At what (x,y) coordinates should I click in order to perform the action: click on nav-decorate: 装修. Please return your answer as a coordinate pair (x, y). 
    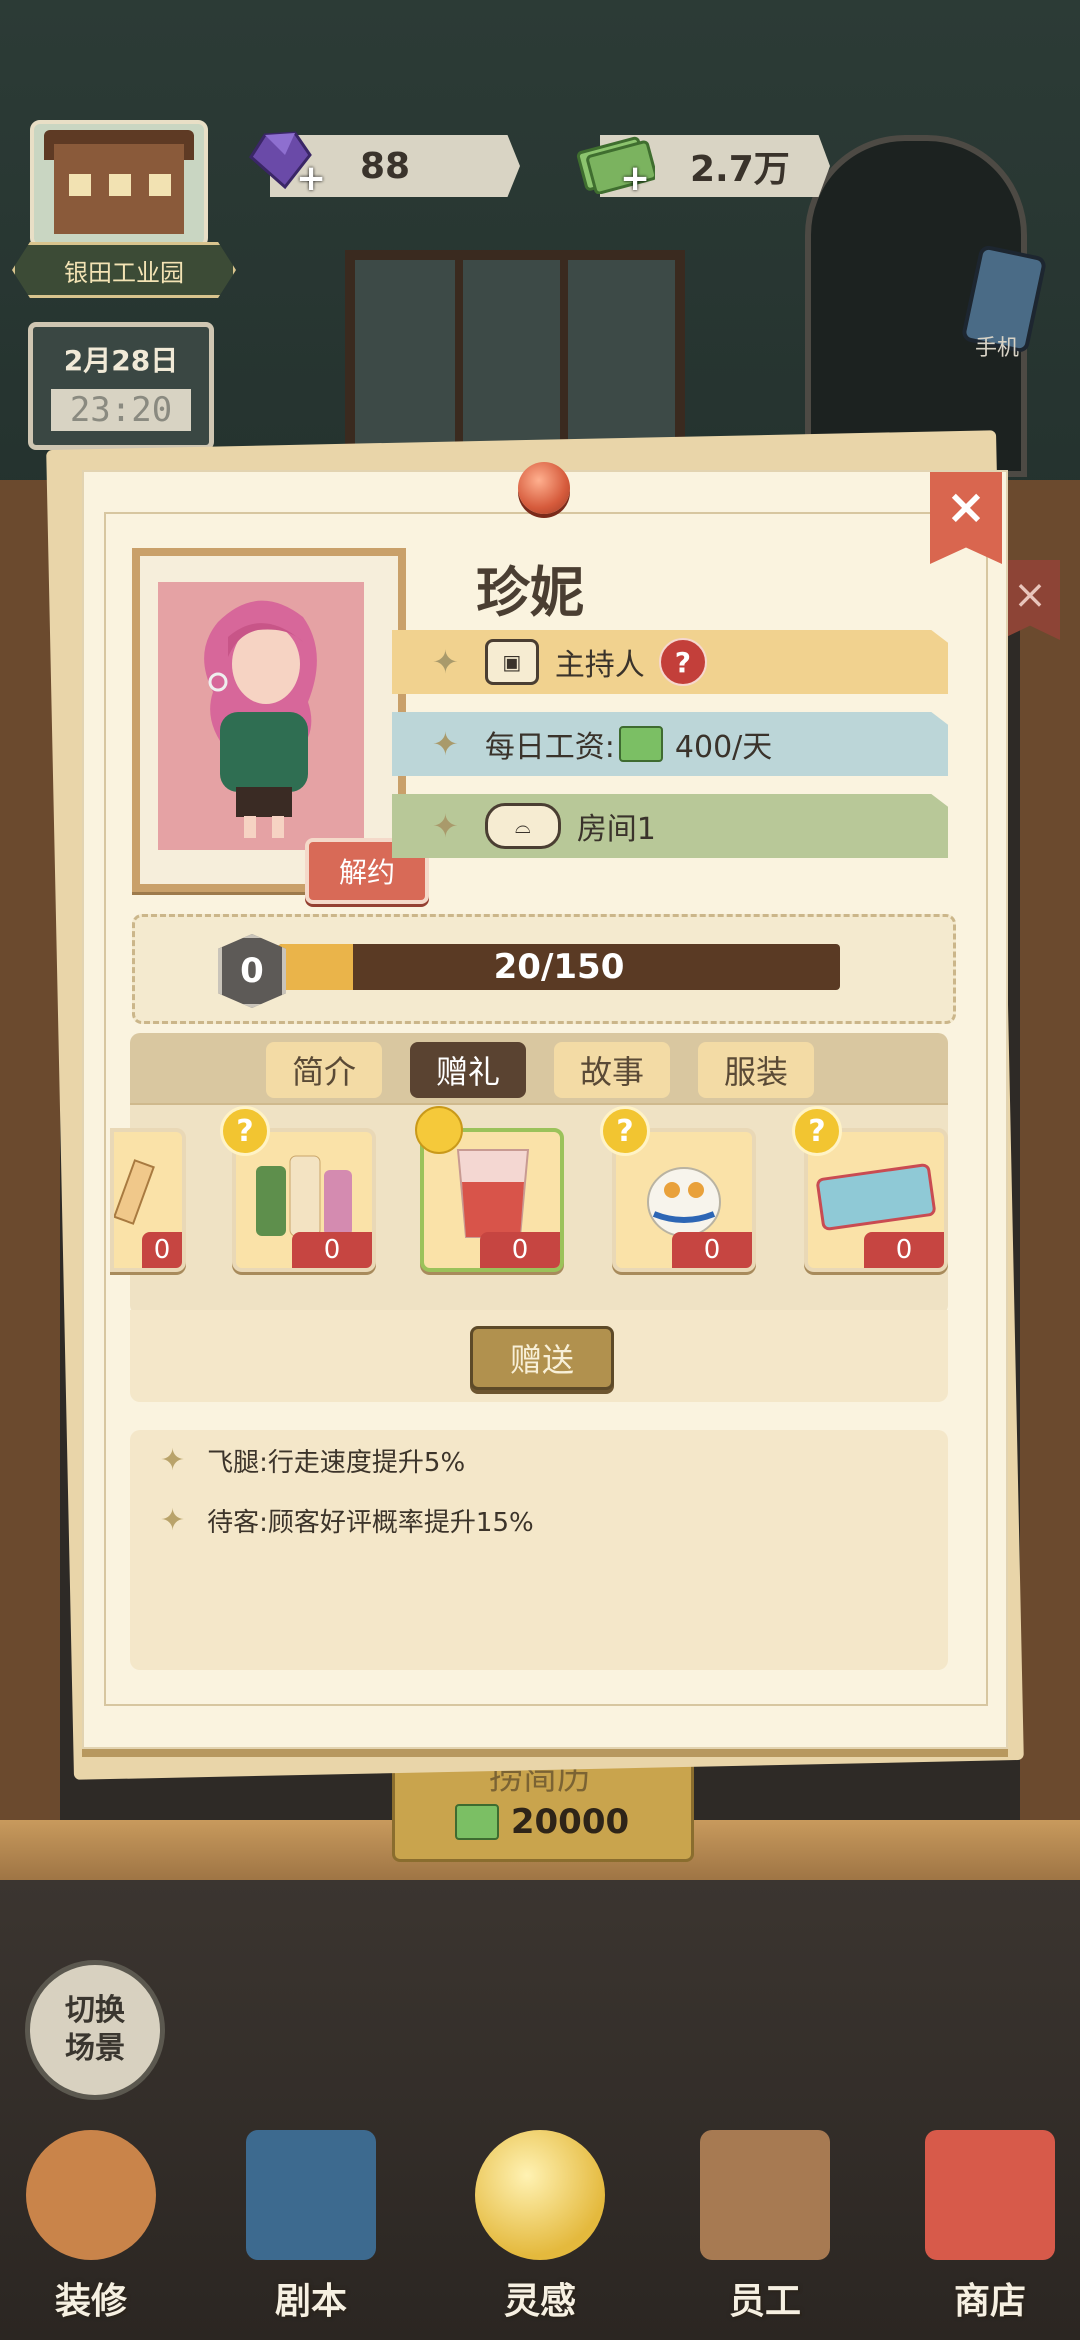
    Looking at the image, I should click on (91, 2235).